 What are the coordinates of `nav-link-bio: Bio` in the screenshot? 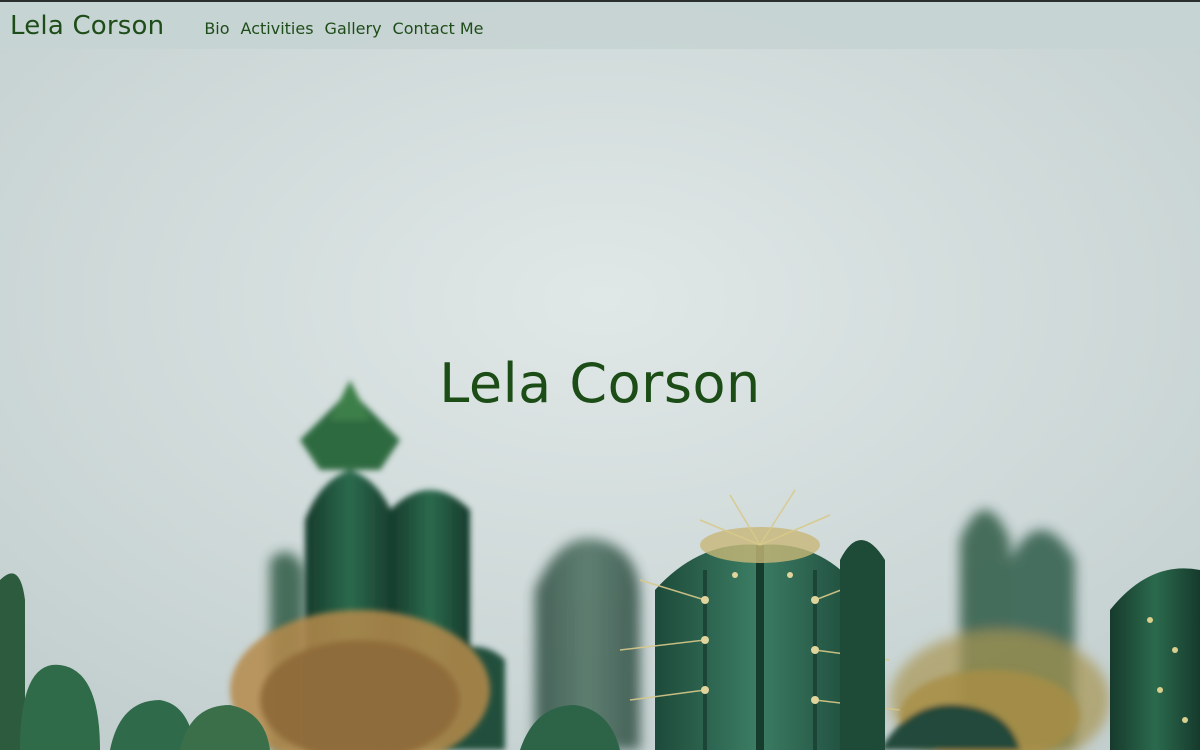 It's located at (216, 28).